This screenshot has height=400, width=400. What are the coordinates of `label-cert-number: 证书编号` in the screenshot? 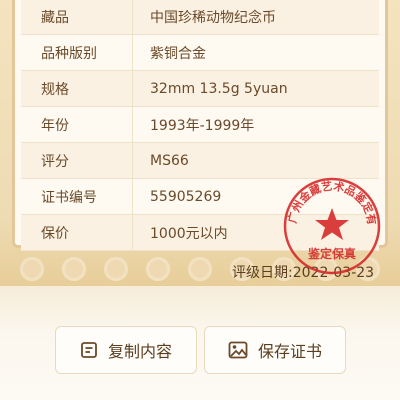 It's located at (77, 196).